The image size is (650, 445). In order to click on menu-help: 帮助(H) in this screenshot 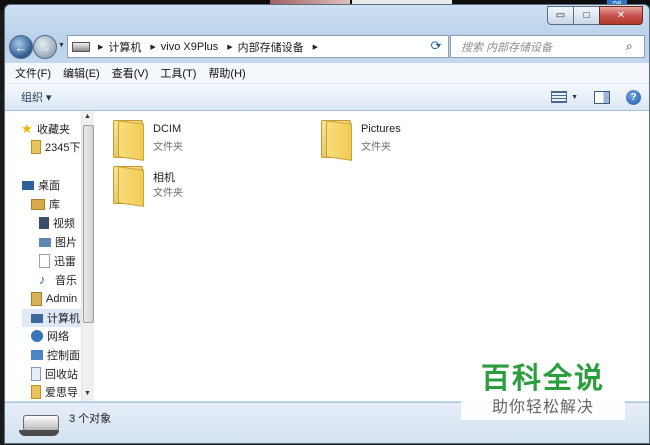, I will do `click(226, 73)`.